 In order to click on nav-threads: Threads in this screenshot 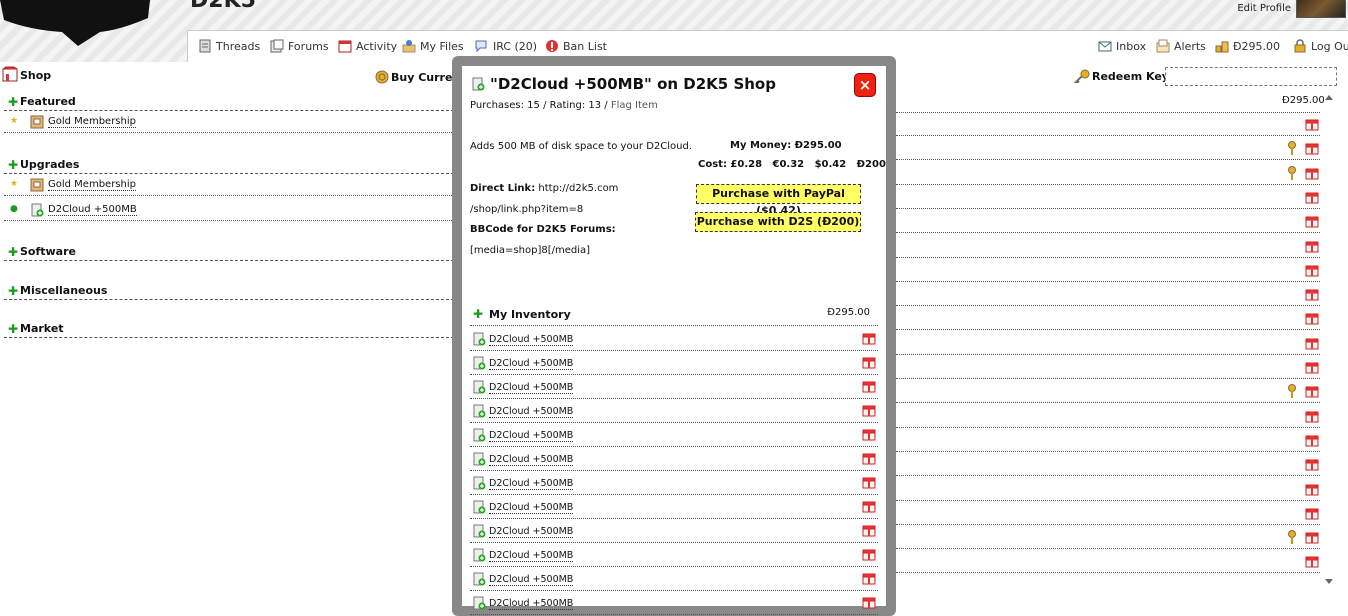, I will do `click(229, 46)`.